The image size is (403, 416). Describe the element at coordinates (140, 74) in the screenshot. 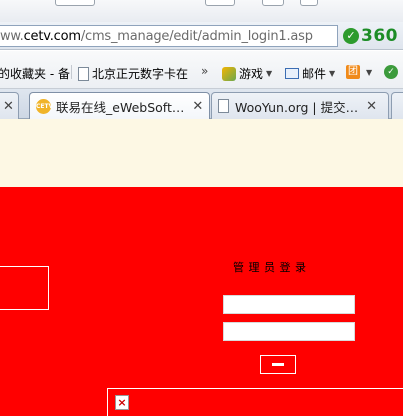

I see `favorite-label: 北京正元数字卡在` at that location.